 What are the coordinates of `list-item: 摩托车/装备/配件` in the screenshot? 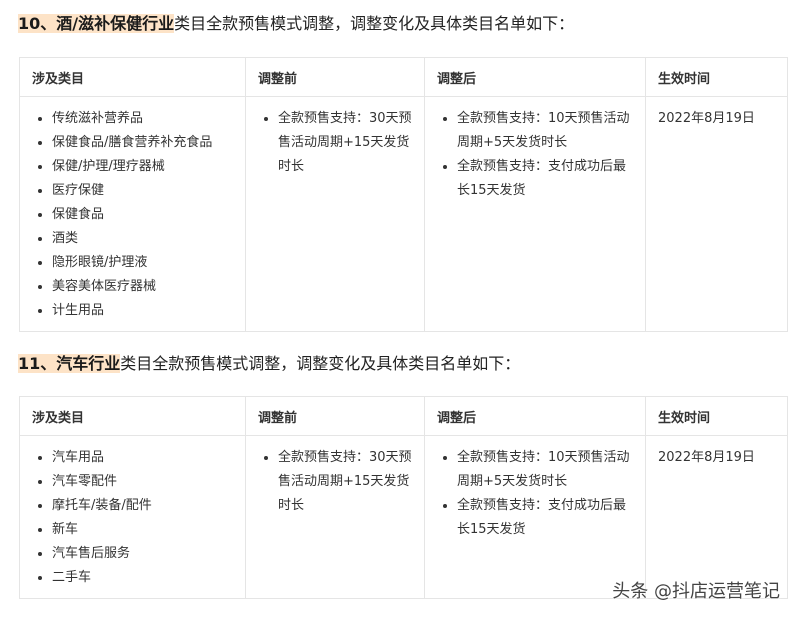 It's located at (142, 506).